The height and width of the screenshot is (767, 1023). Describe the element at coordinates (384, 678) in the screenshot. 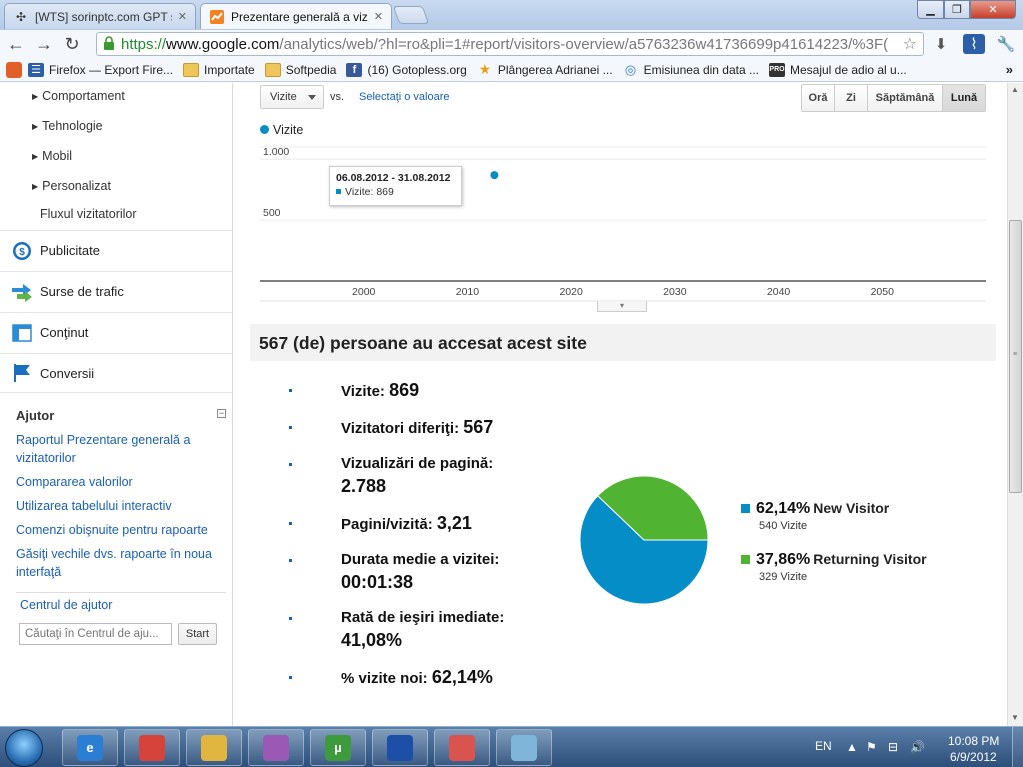

I see `stat-label: % vizite noi:` at that location.